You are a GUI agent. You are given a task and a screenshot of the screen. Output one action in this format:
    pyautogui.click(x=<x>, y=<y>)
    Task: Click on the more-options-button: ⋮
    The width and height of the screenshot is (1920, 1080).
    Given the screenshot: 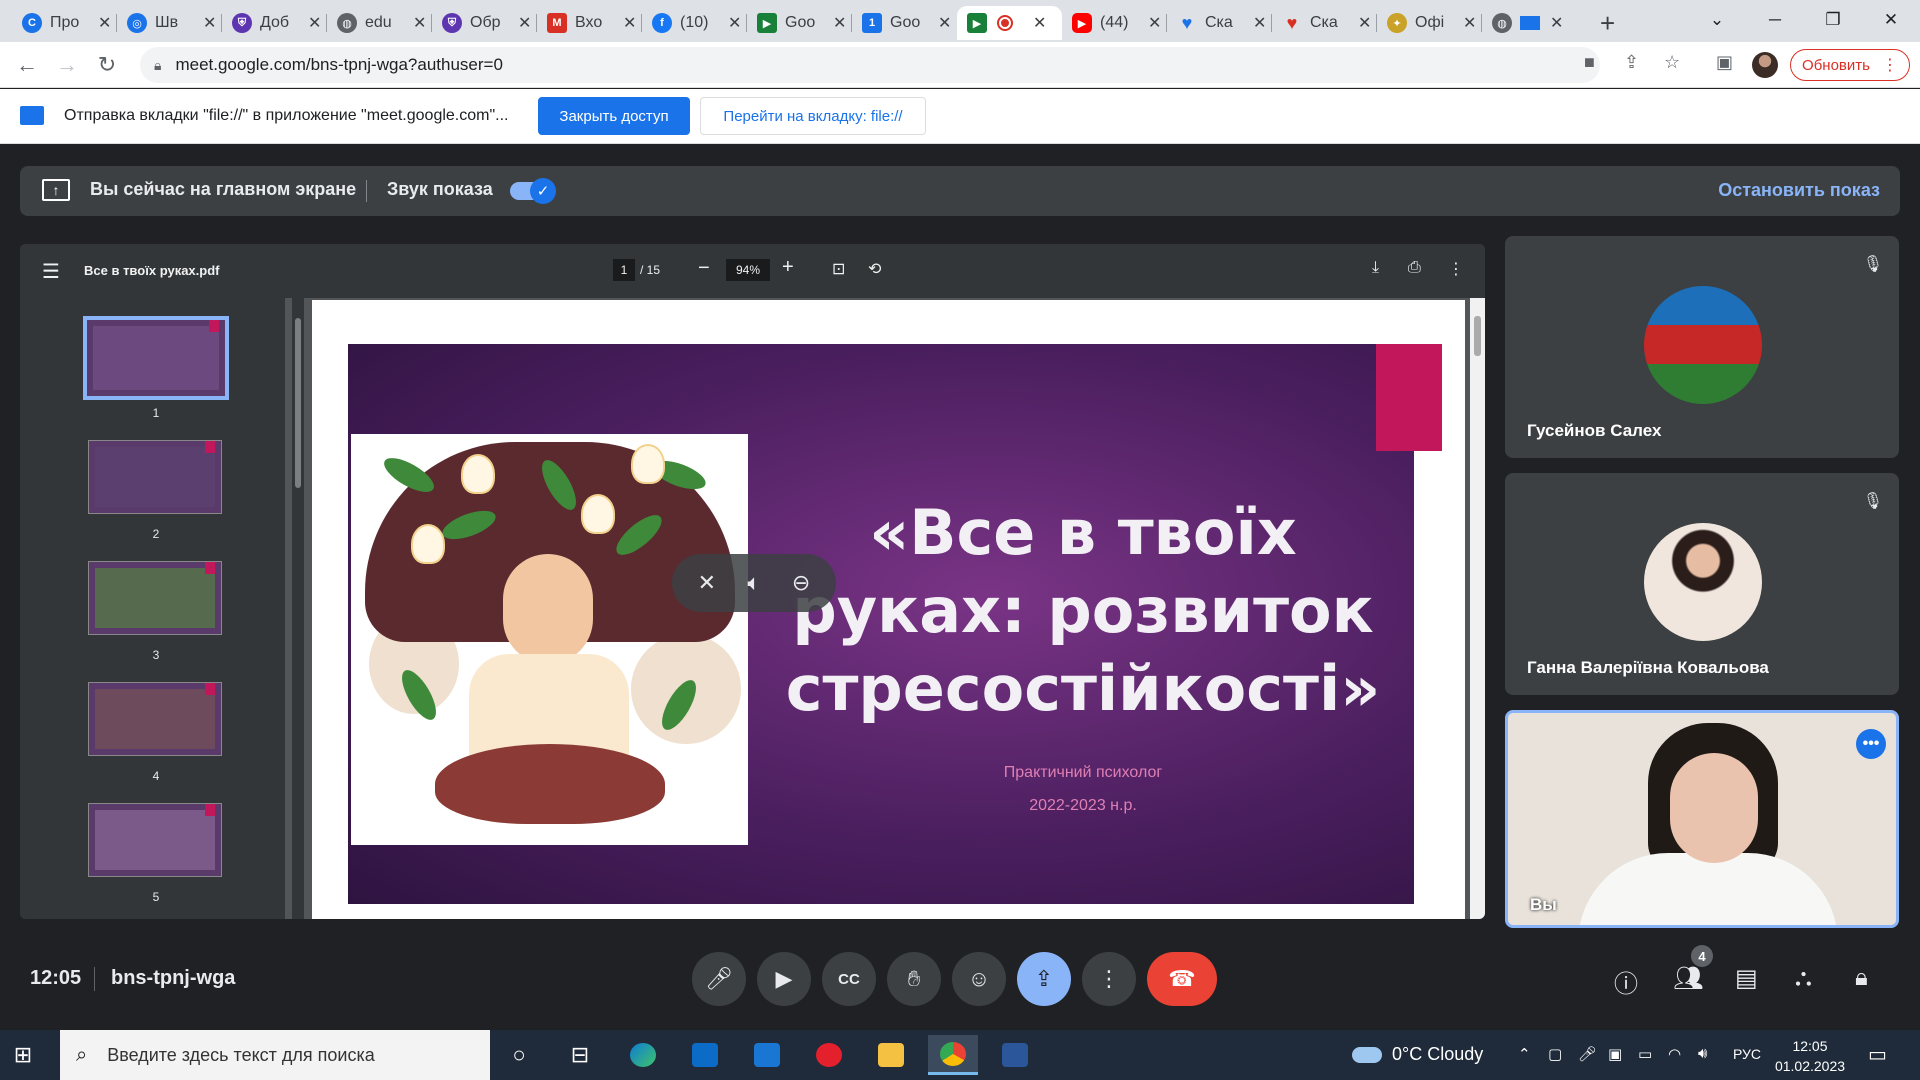 What is the action you would take?
    pyautogui.click(x=1109, y=979)
    